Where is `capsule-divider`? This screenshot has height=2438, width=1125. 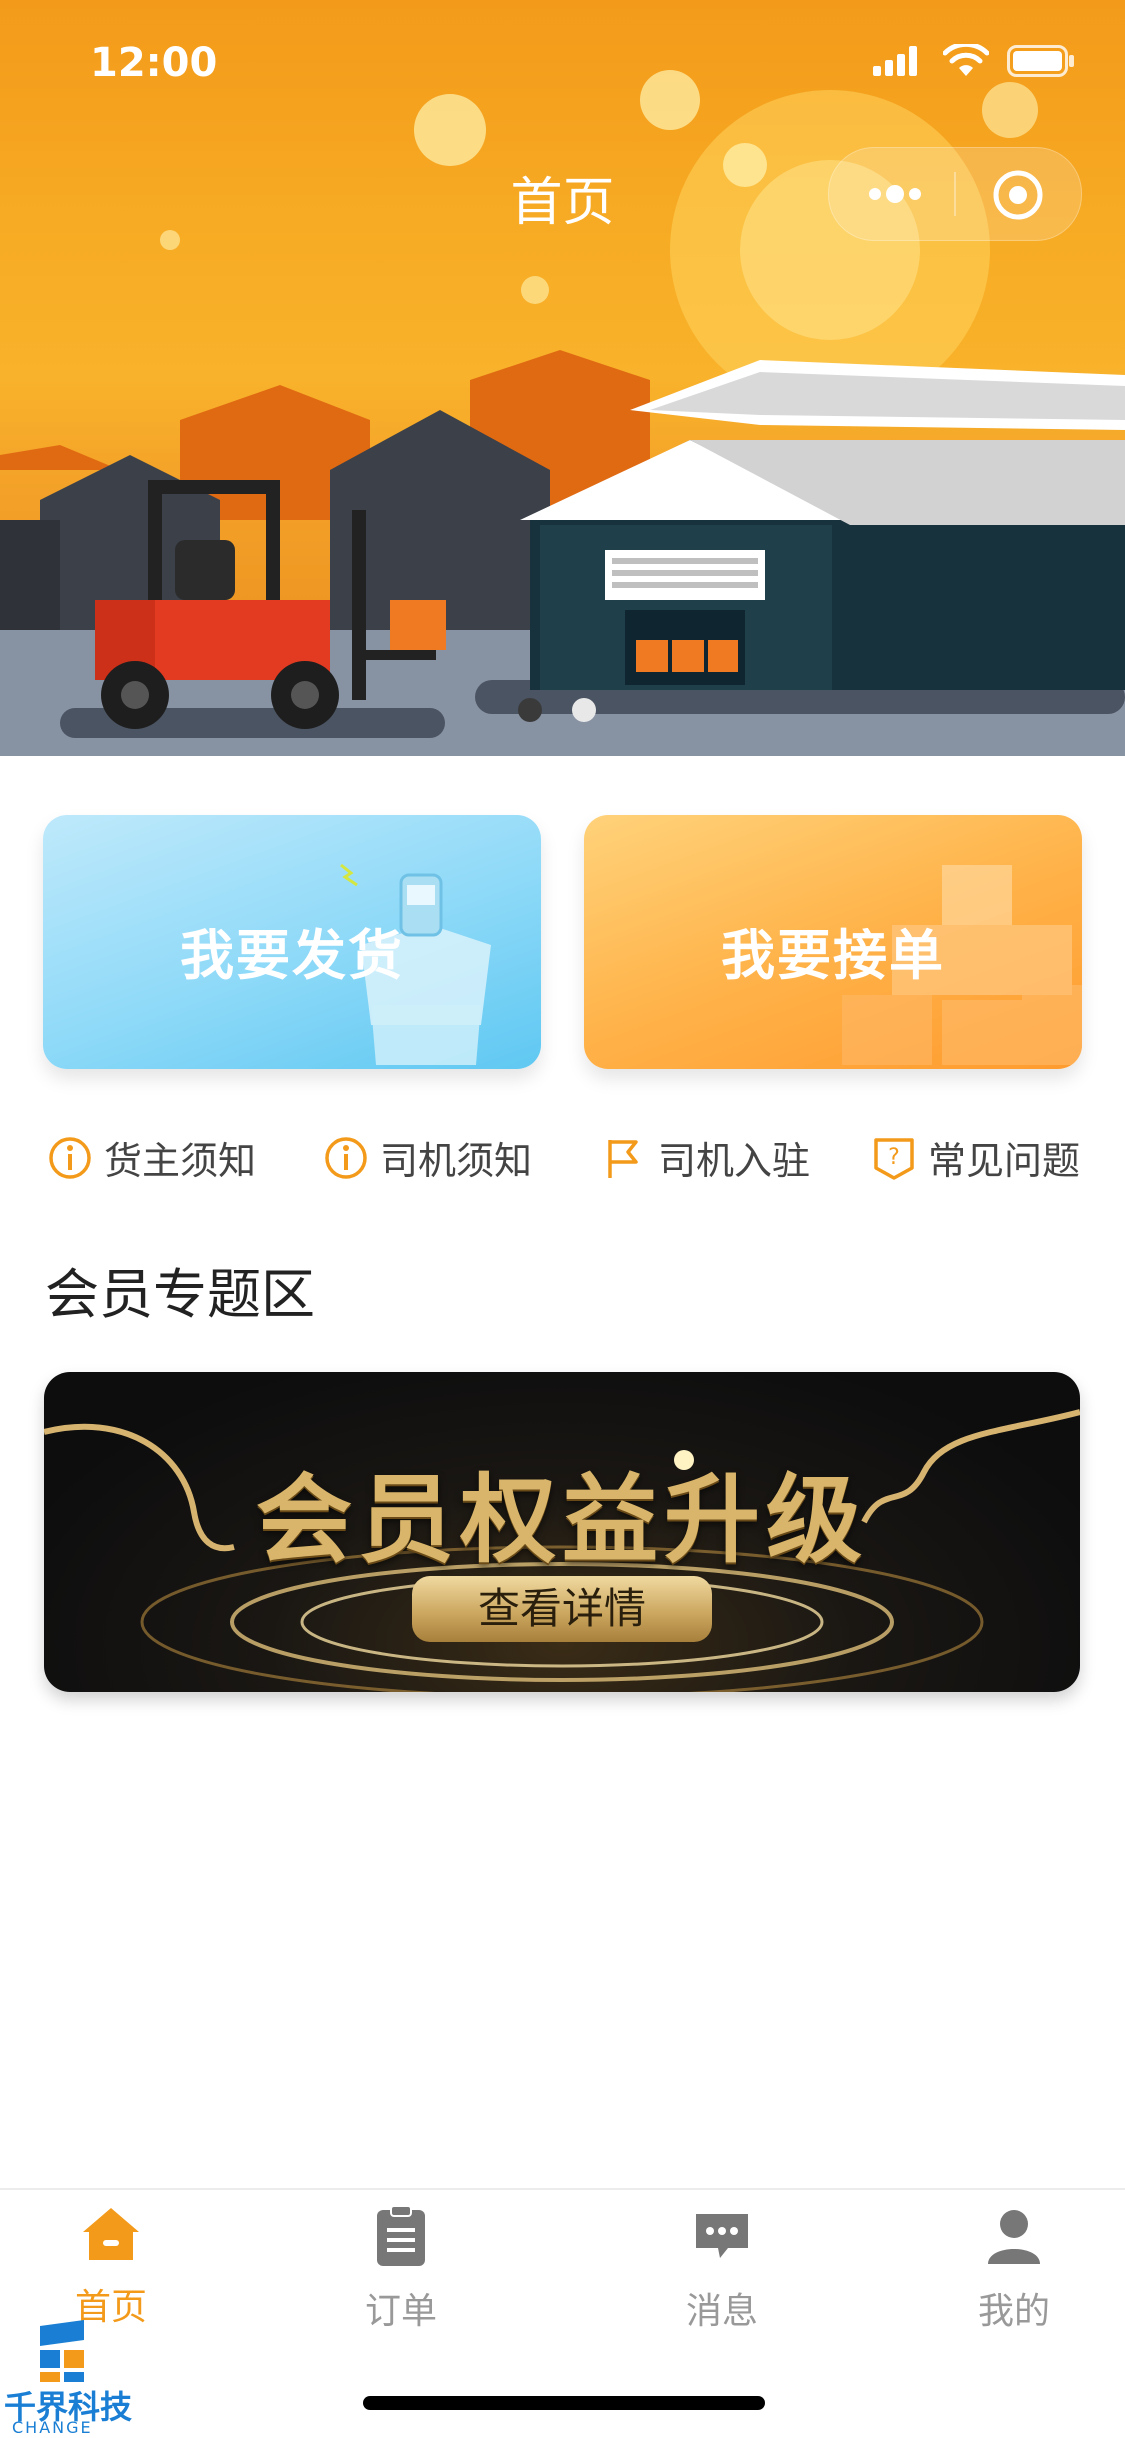 capsule-divider is located at coordinates (955, 194).